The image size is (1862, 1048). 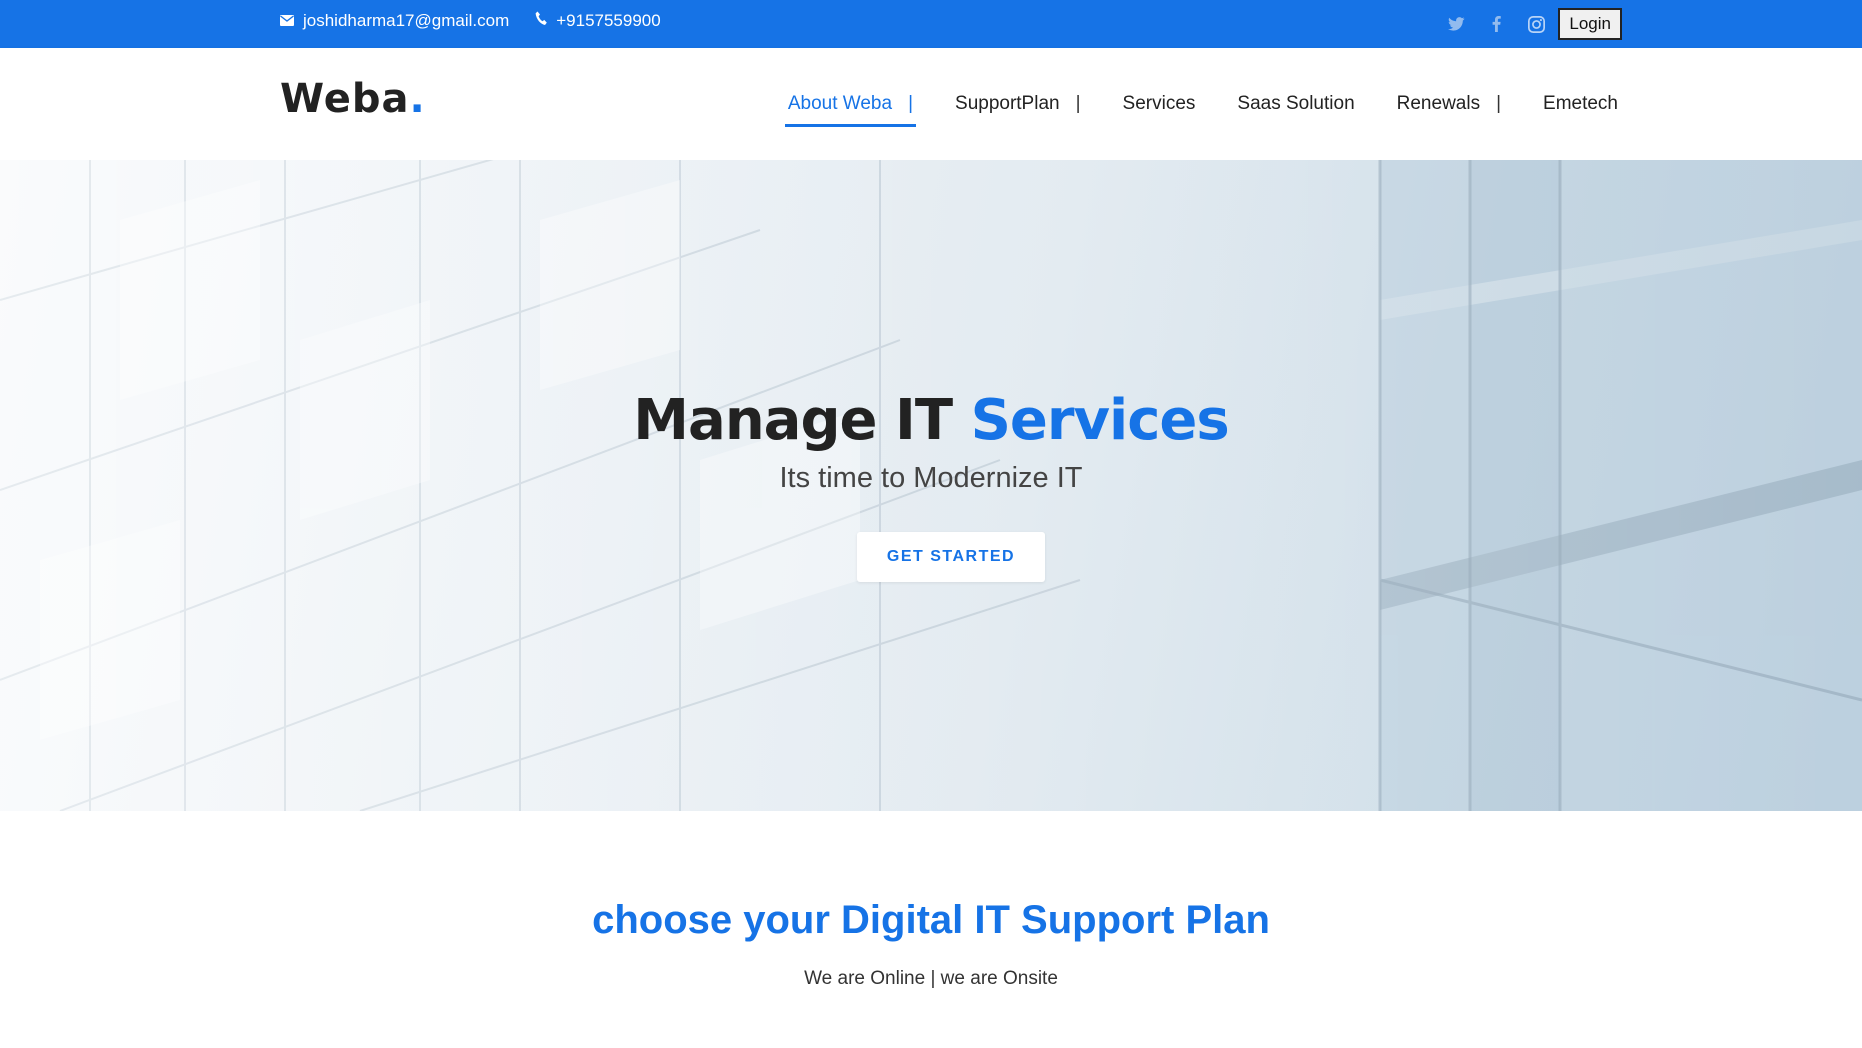 I want to click on nav-item-services: Services, so click(x=1159, y=104).